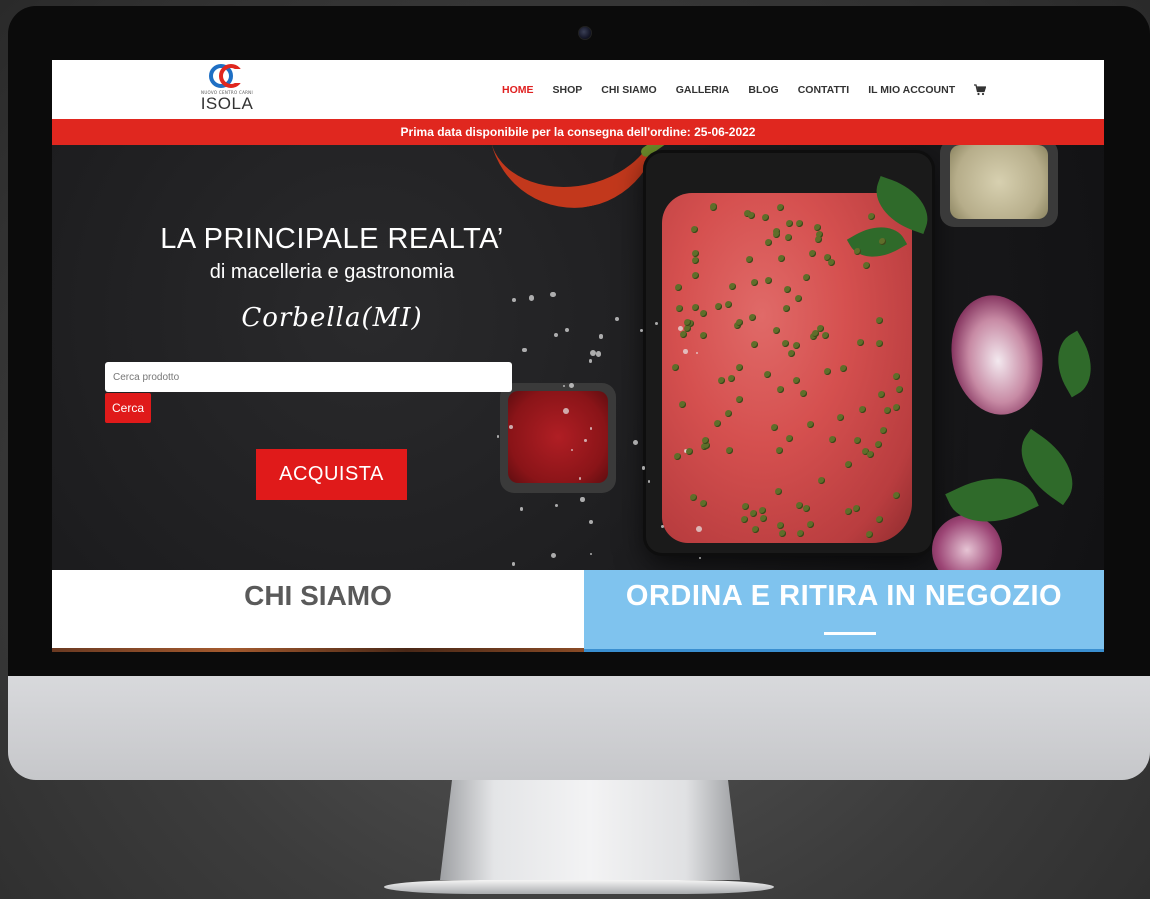  Describe the element at coordinates (332, 318) in the screenshot. I see `hero-location: Corbella(MI)` at that location.